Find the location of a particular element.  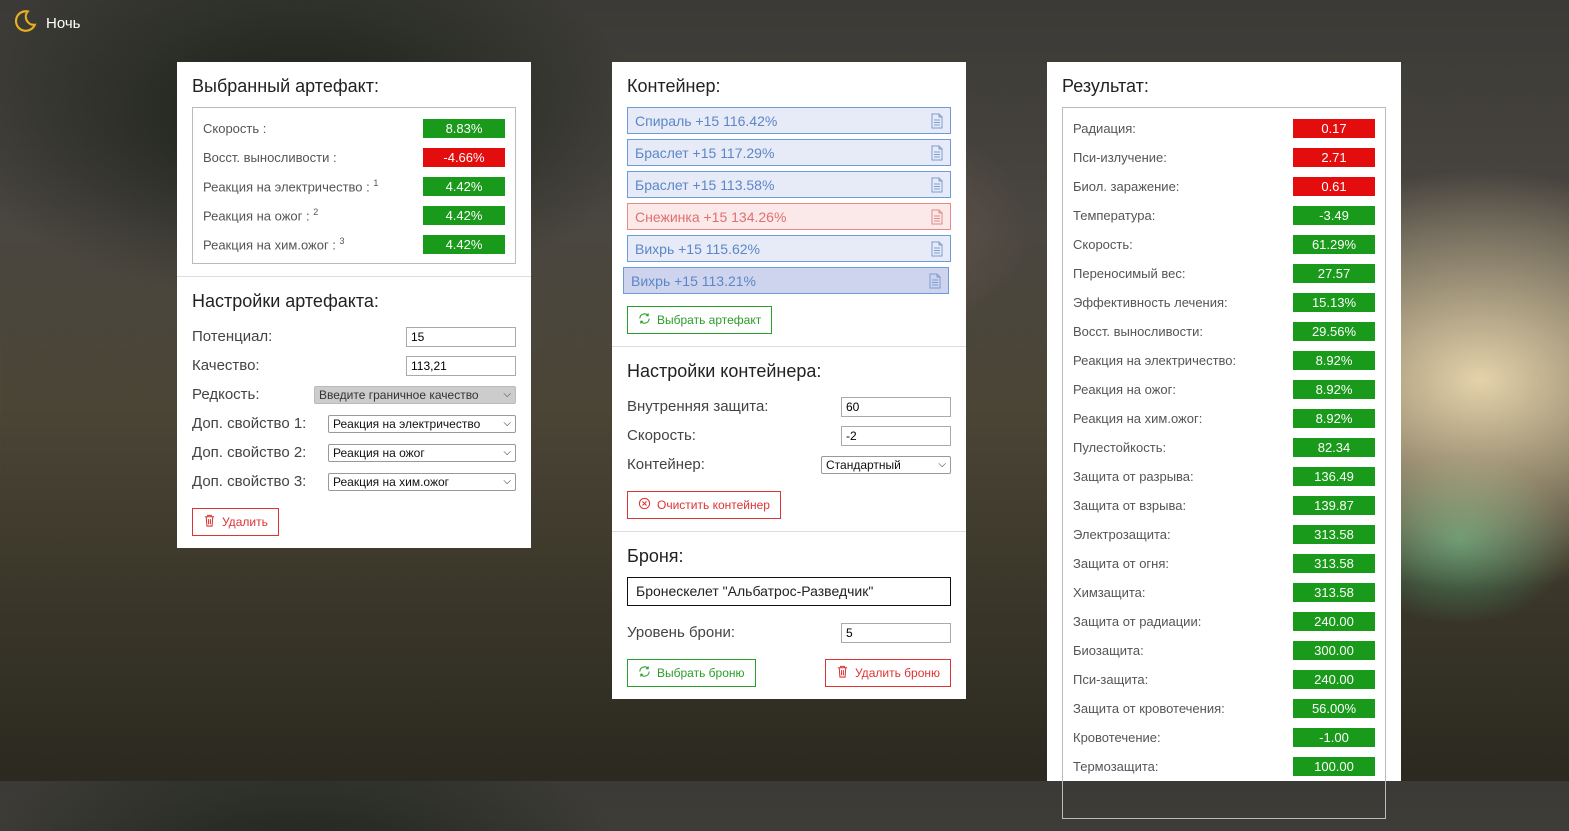

potential-row: Потенциал: is located at coordinates (354, 336).